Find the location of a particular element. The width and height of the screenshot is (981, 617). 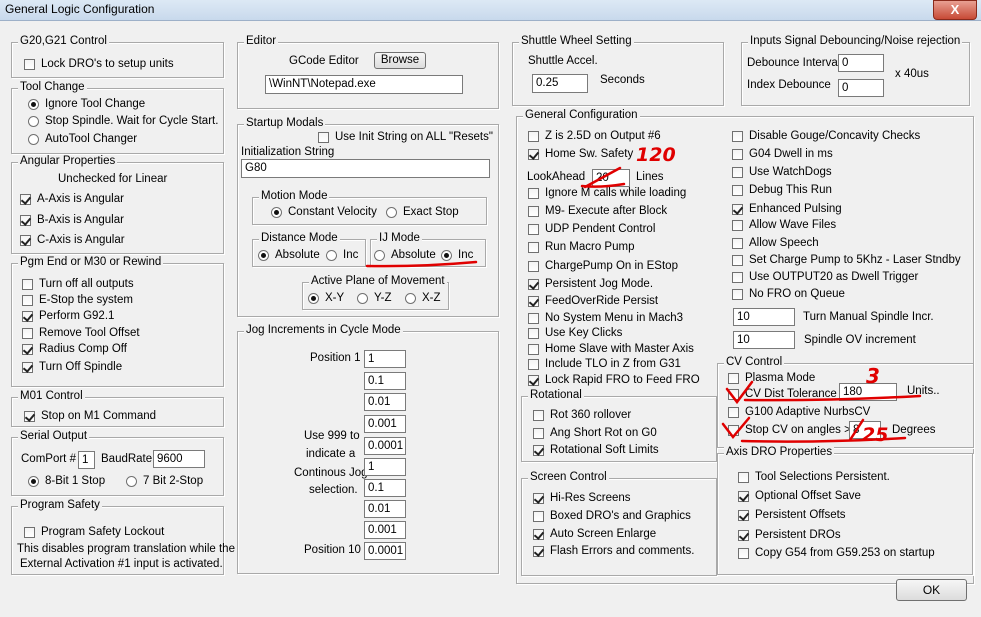

auto-screen-enlarge-checkbox: Auto Screen Enlarge is located at coordinates (594, 534).